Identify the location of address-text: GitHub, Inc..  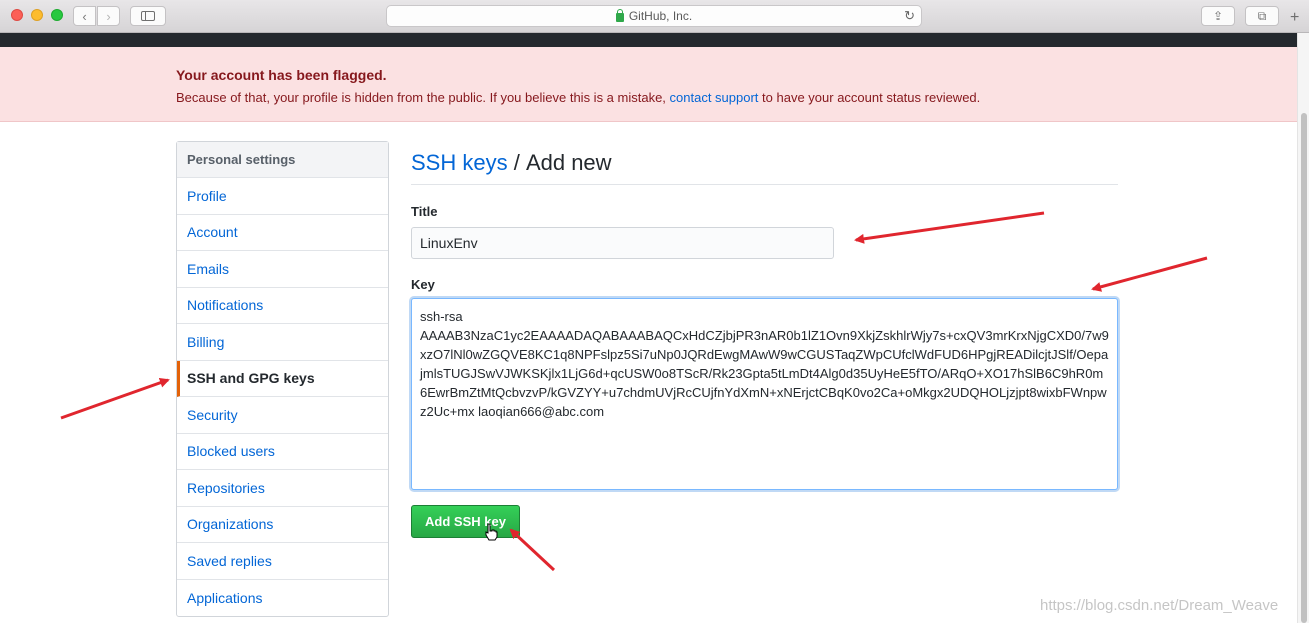
(660, 16).